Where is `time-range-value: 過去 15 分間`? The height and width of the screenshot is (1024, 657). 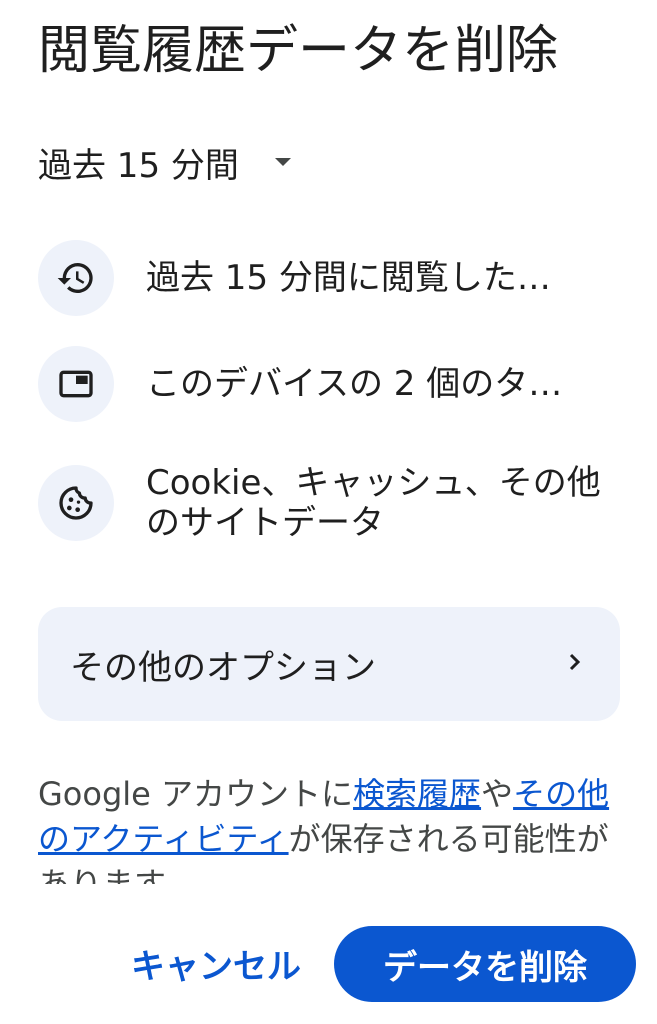
time-range-value: 過去 15 分間 is located at coordinates (138, 165).